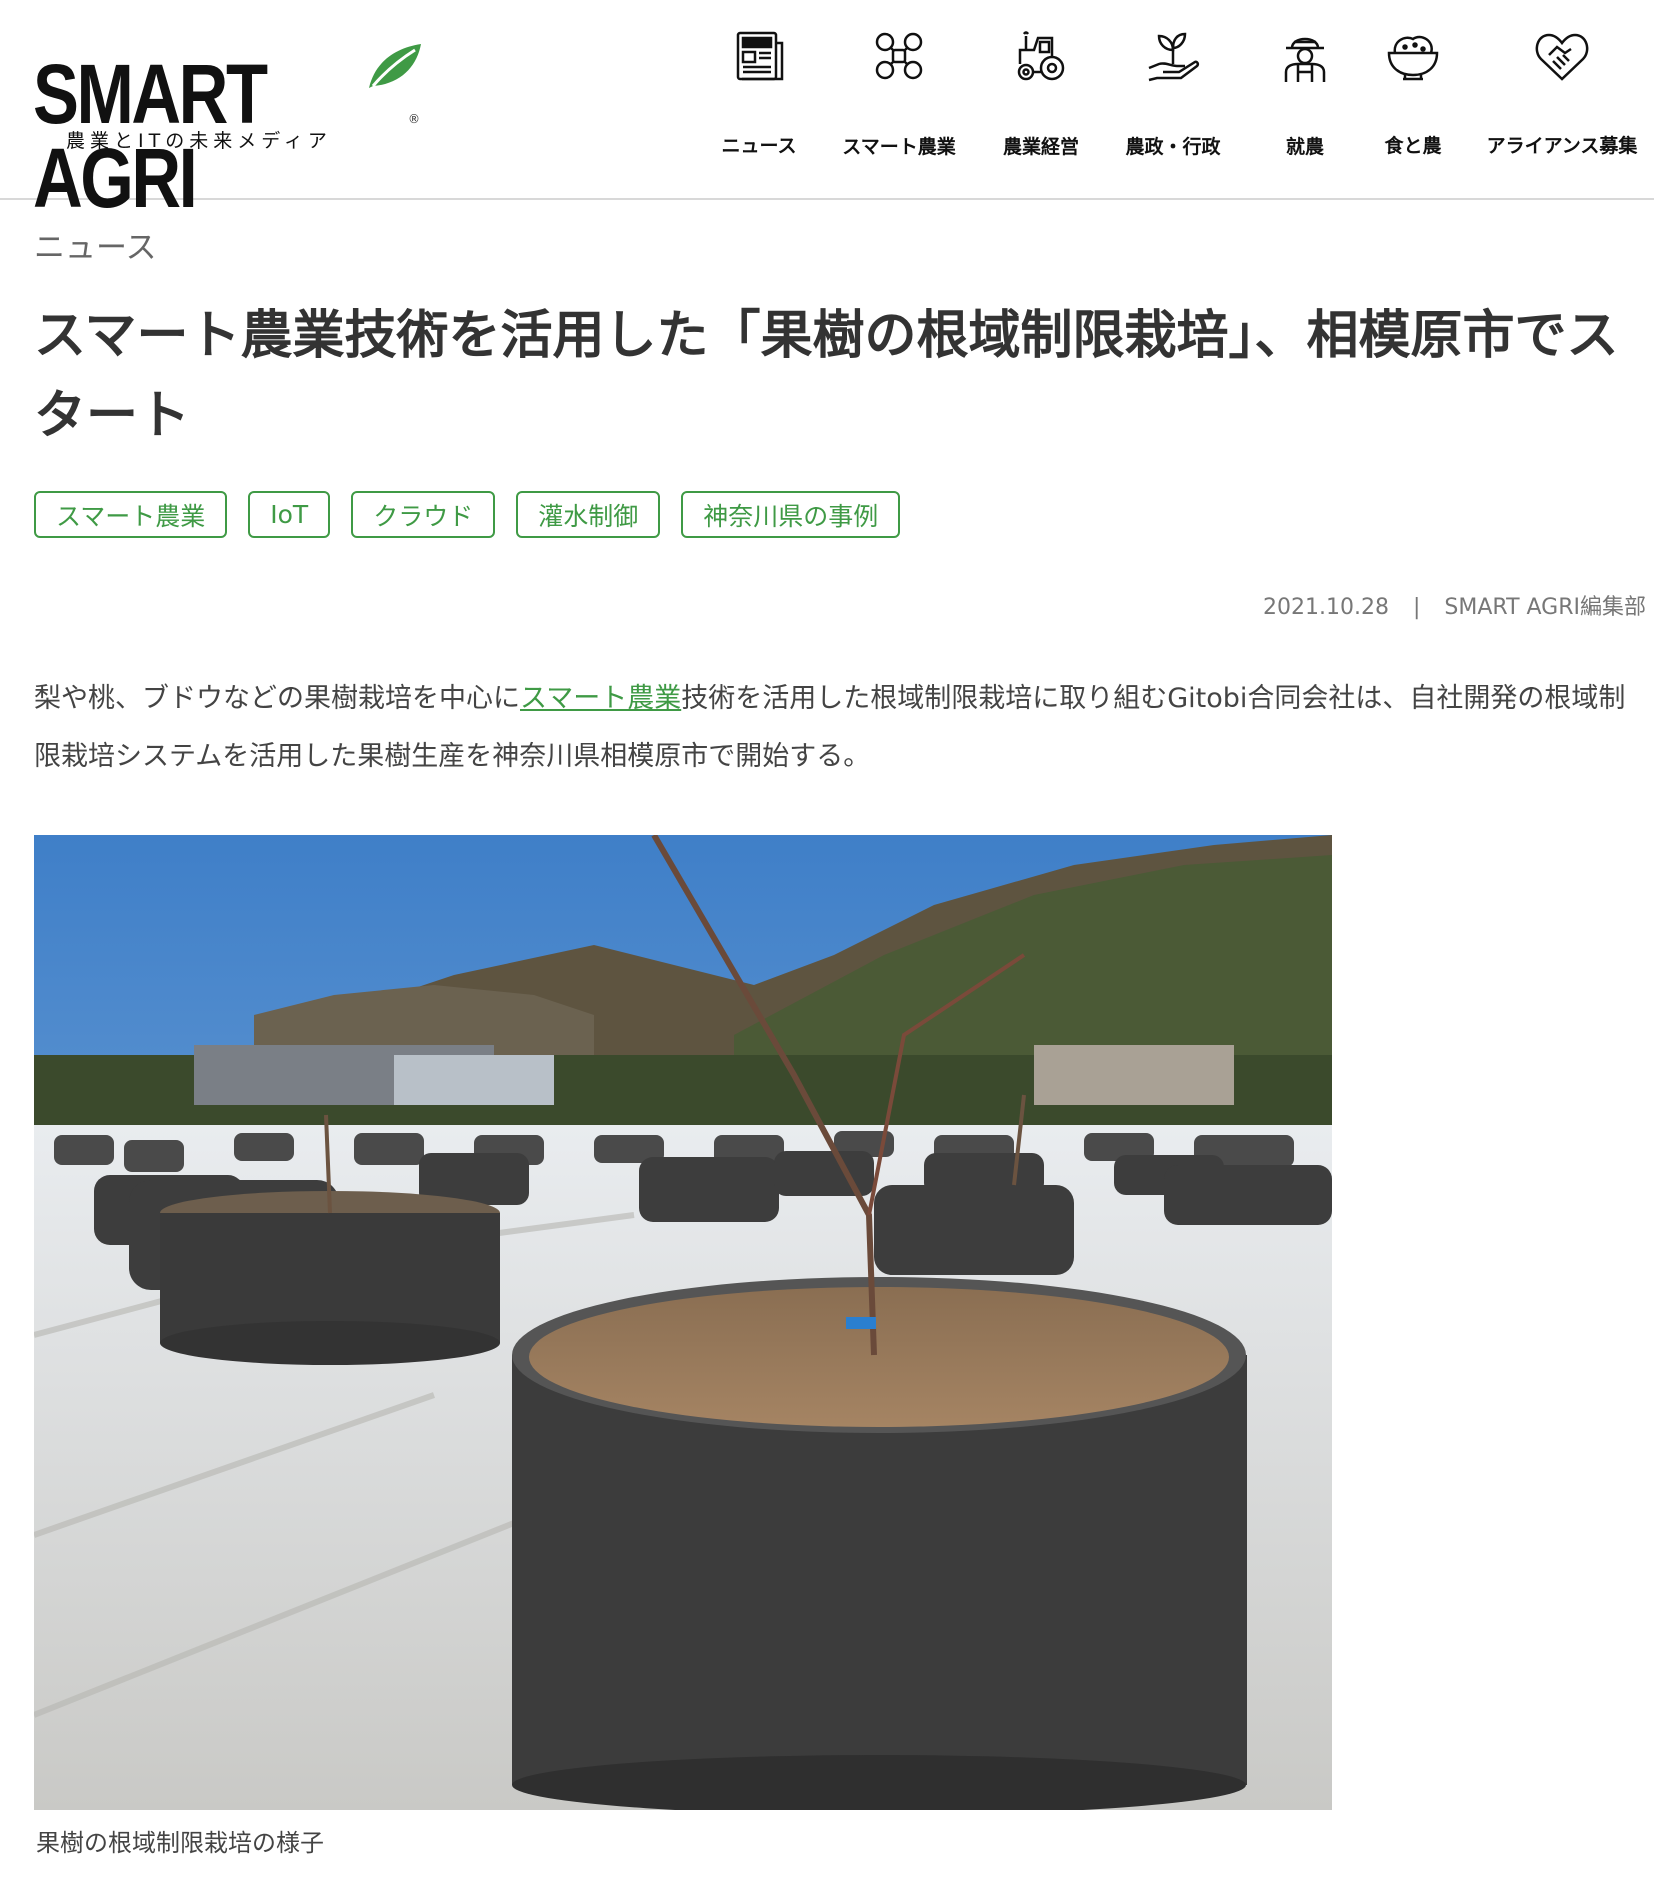  I want to click on leaf-icon, so click(395, 66).